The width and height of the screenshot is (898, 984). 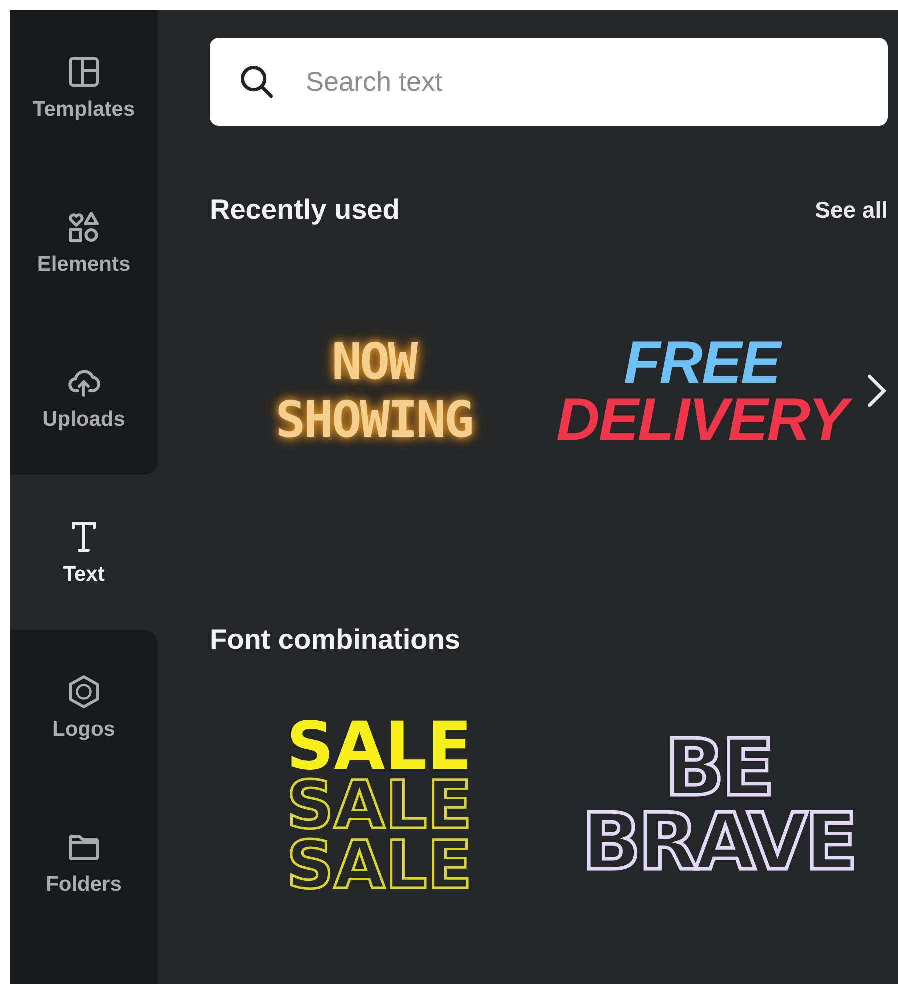 What do you see at coordinates (84, 397) in the screenshot?
I see `sidebar-tab: Uploads` at bounding box center [84, 397].